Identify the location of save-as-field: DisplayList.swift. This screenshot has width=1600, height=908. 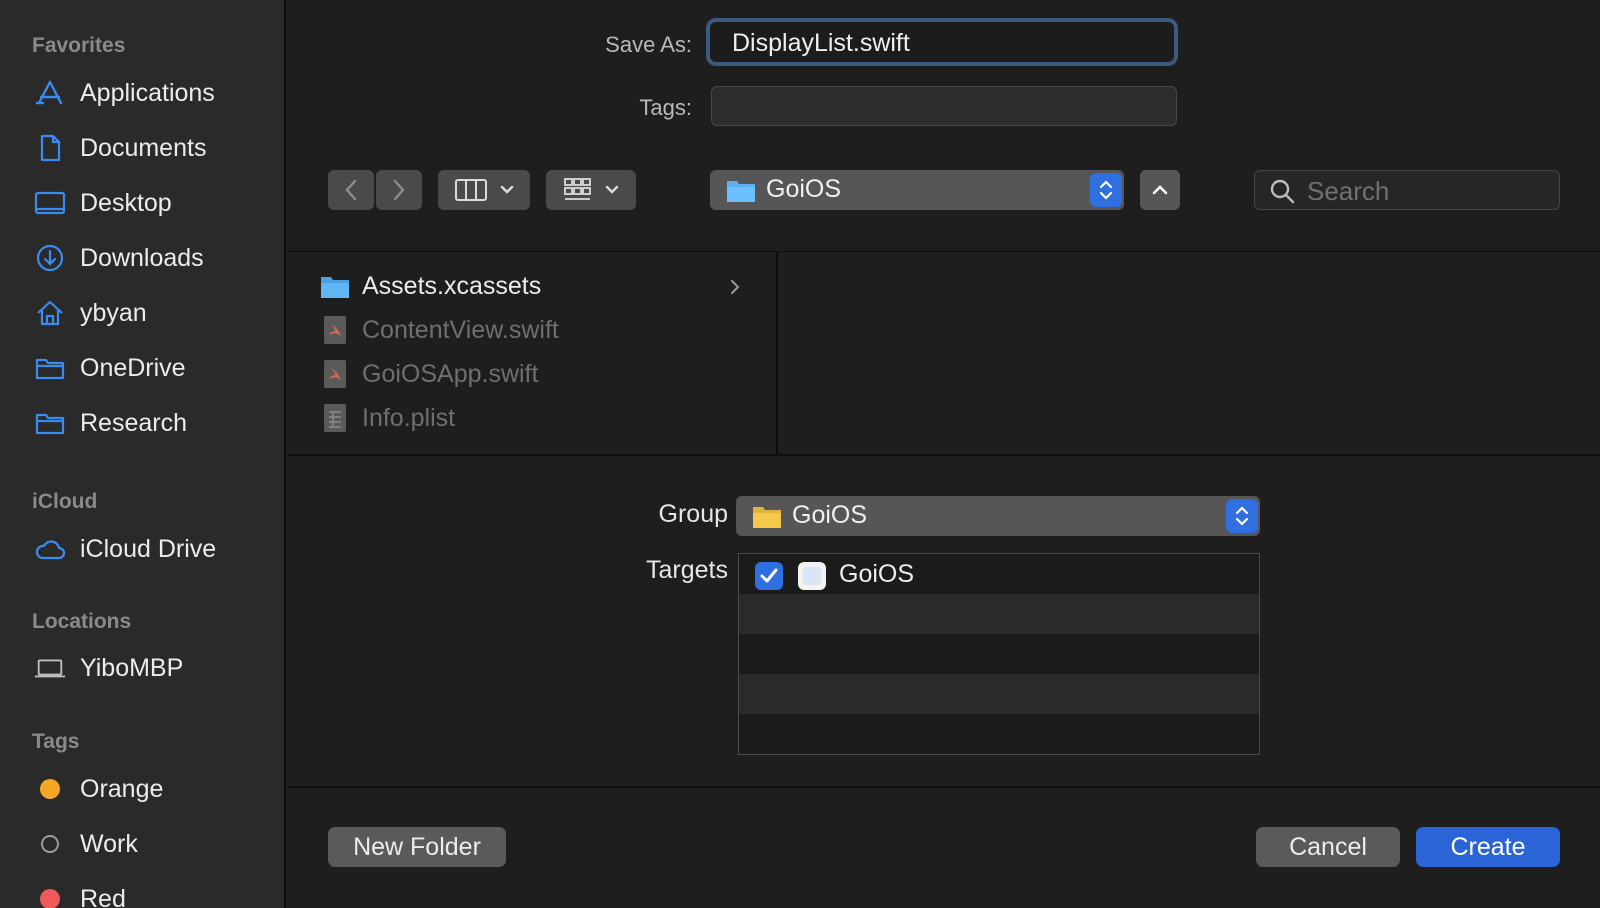
(942, 42).